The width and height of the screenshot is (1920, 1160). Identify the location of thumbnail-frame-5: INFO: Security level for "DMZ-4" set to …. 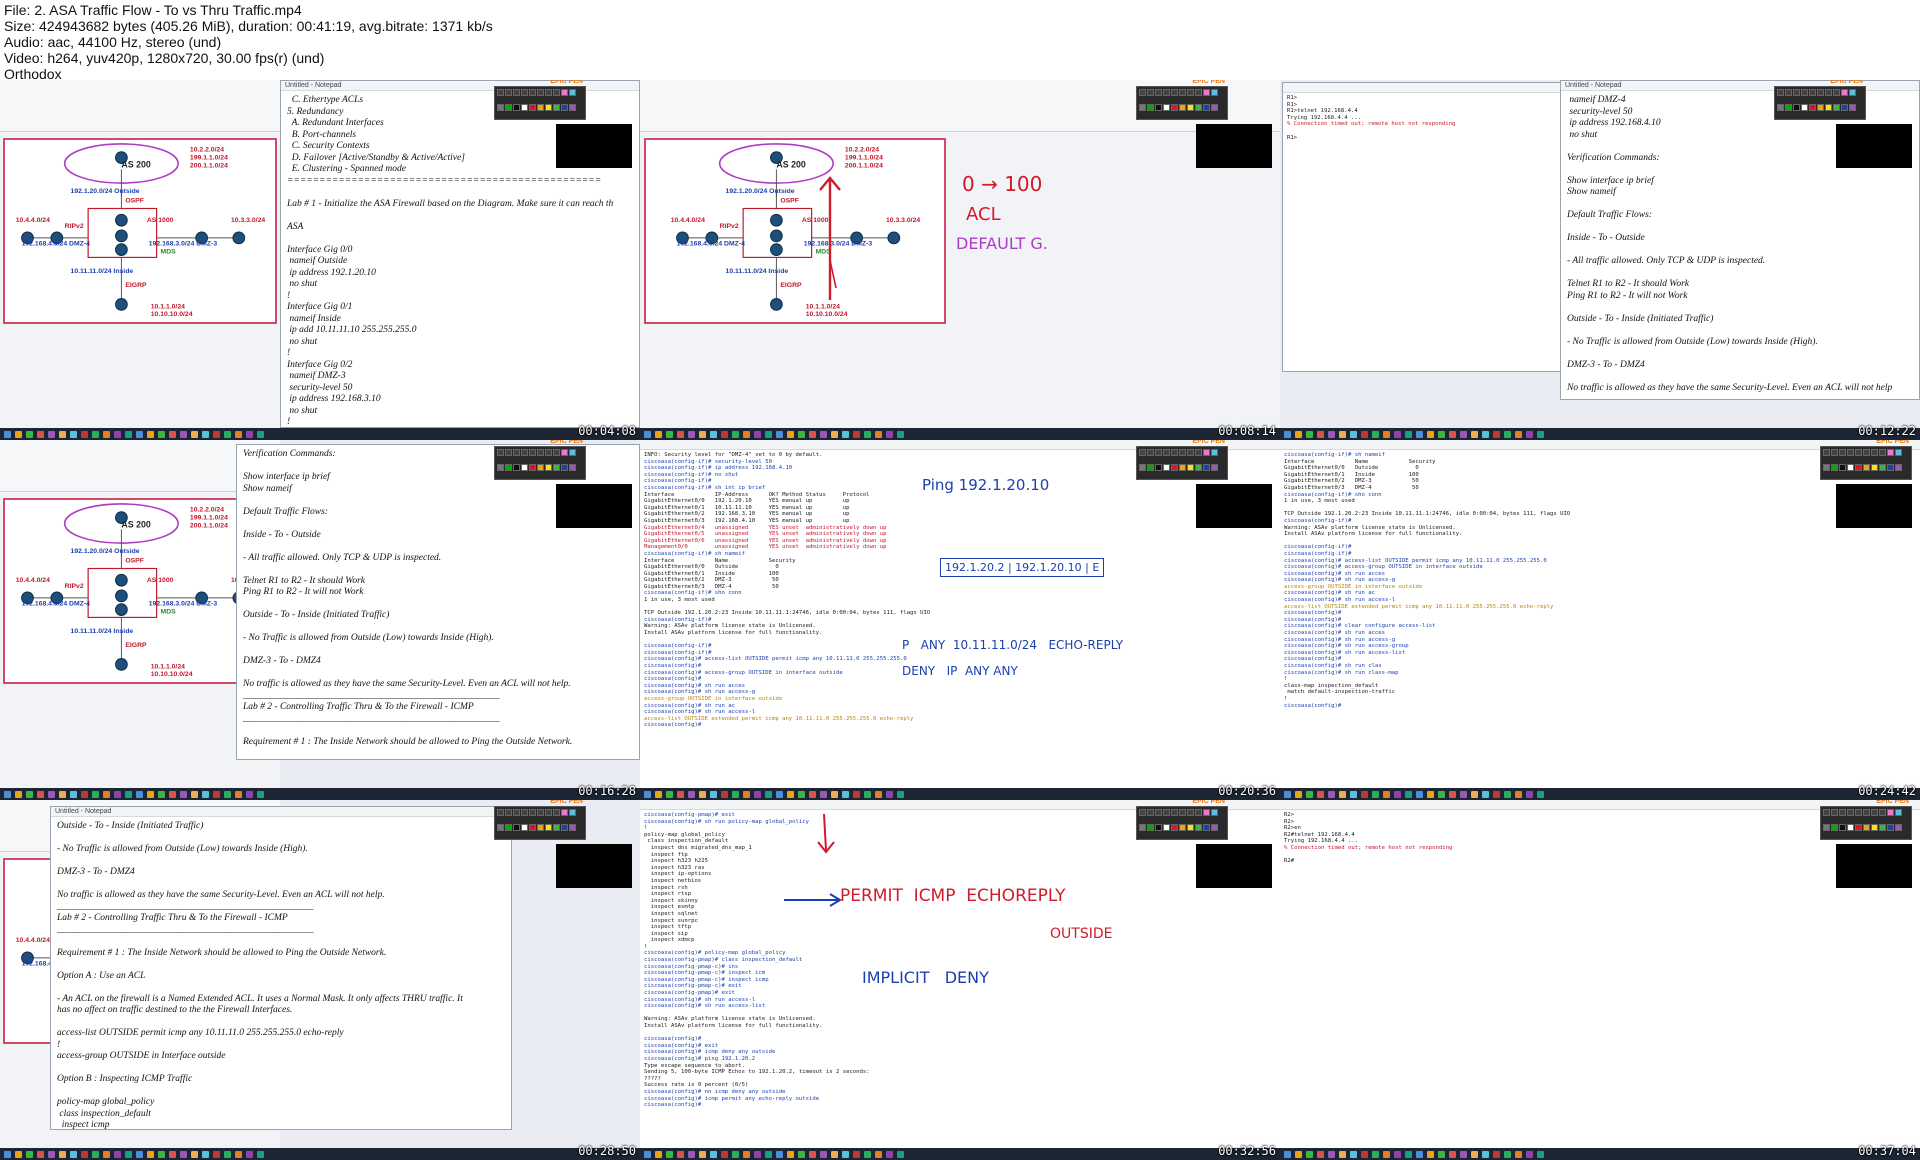
(960, 620).